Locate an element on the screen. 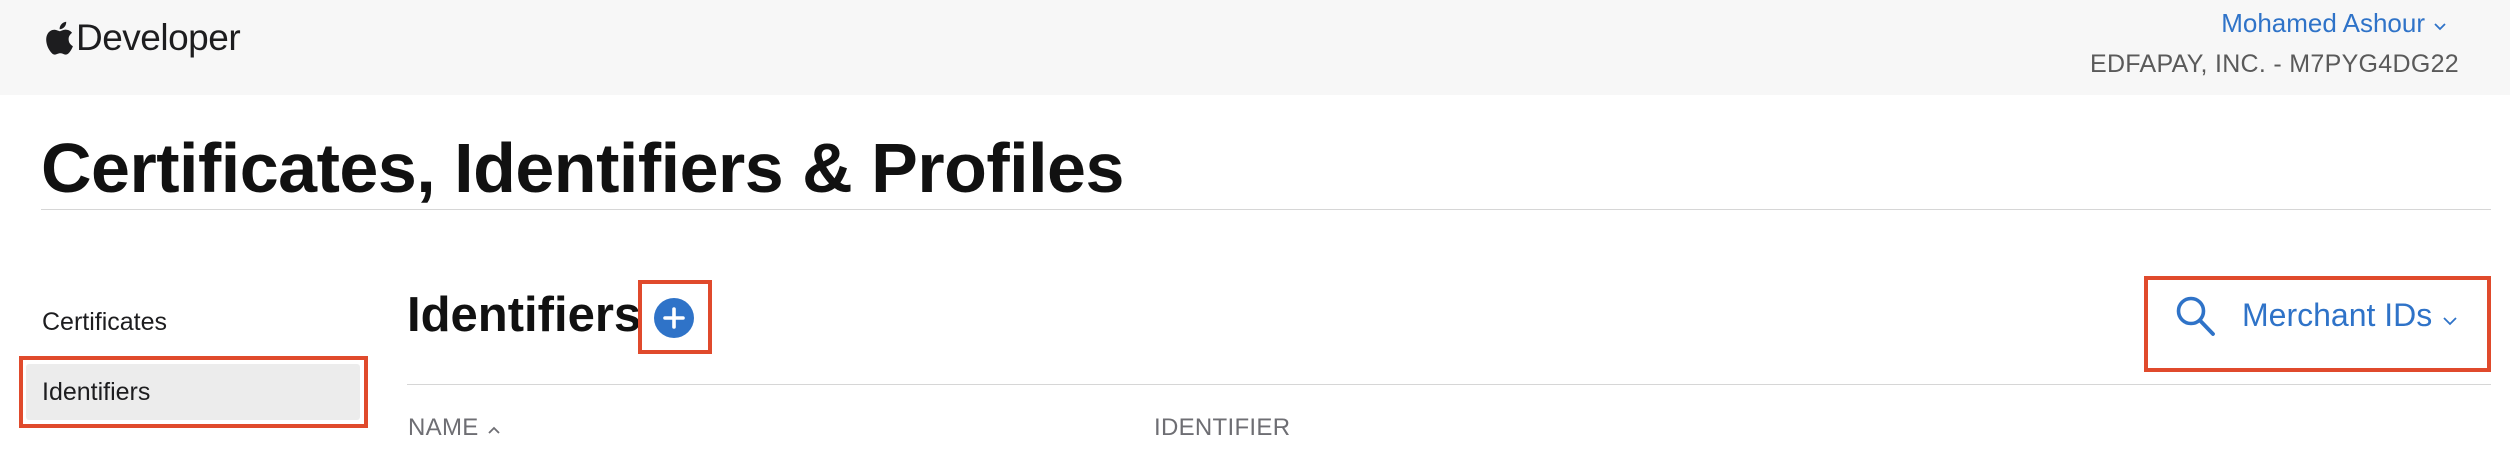 The width and height of the screenshot is (2510, 454). brand-text: Developer is located at coordinates (158, 37).